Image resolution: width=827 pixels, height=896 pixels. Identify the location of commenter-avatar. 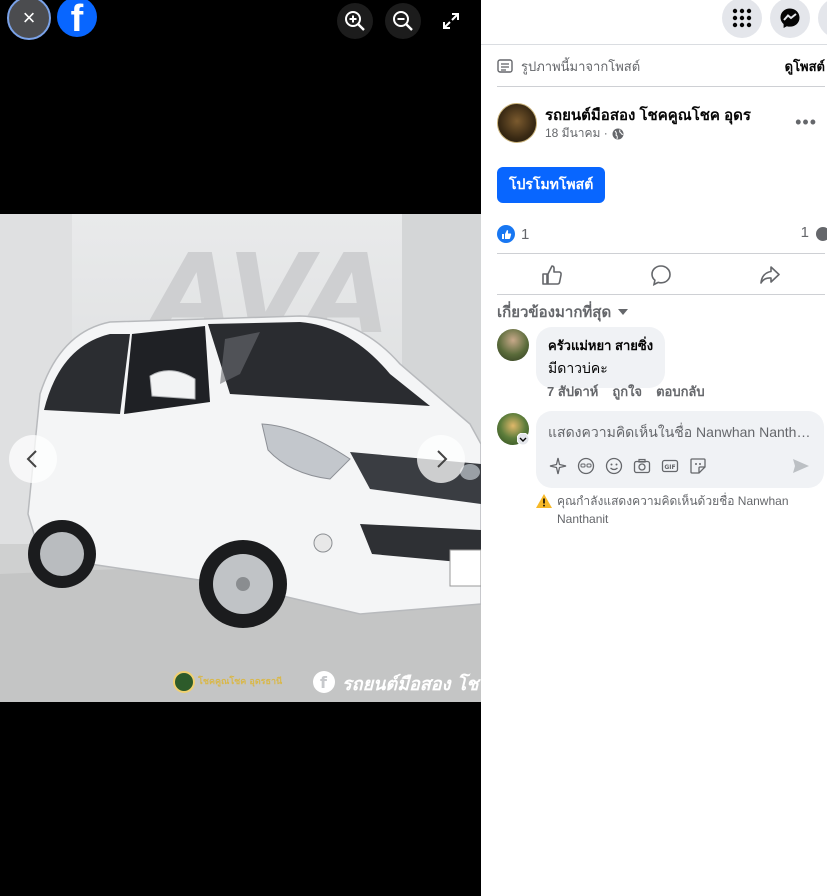
(513, 345).